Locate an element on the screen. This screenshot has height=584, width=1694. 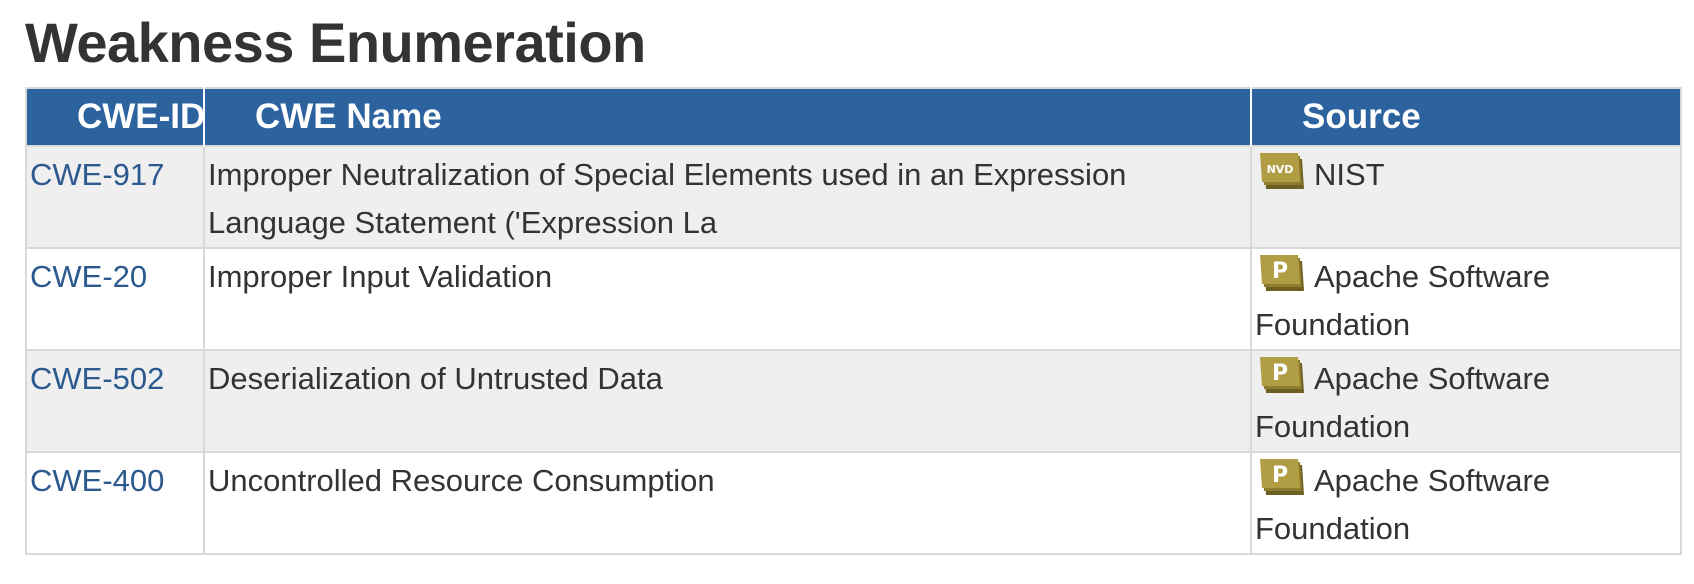
nvd-icon: NVD is located at coordinates (1282, 171).